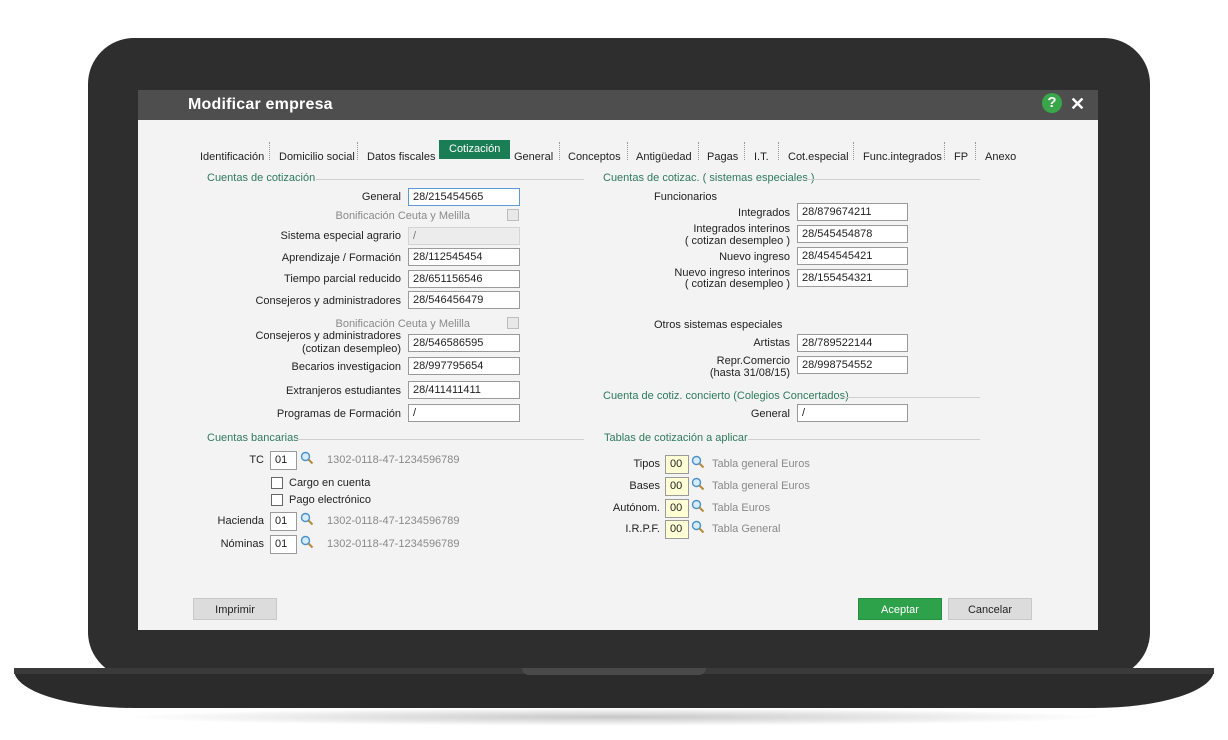 The image size is (1228, 740). Describe the element at coordinates (852, 365) in the screenshot. I see `repr-comercio-field: 28/998754552` at that location.